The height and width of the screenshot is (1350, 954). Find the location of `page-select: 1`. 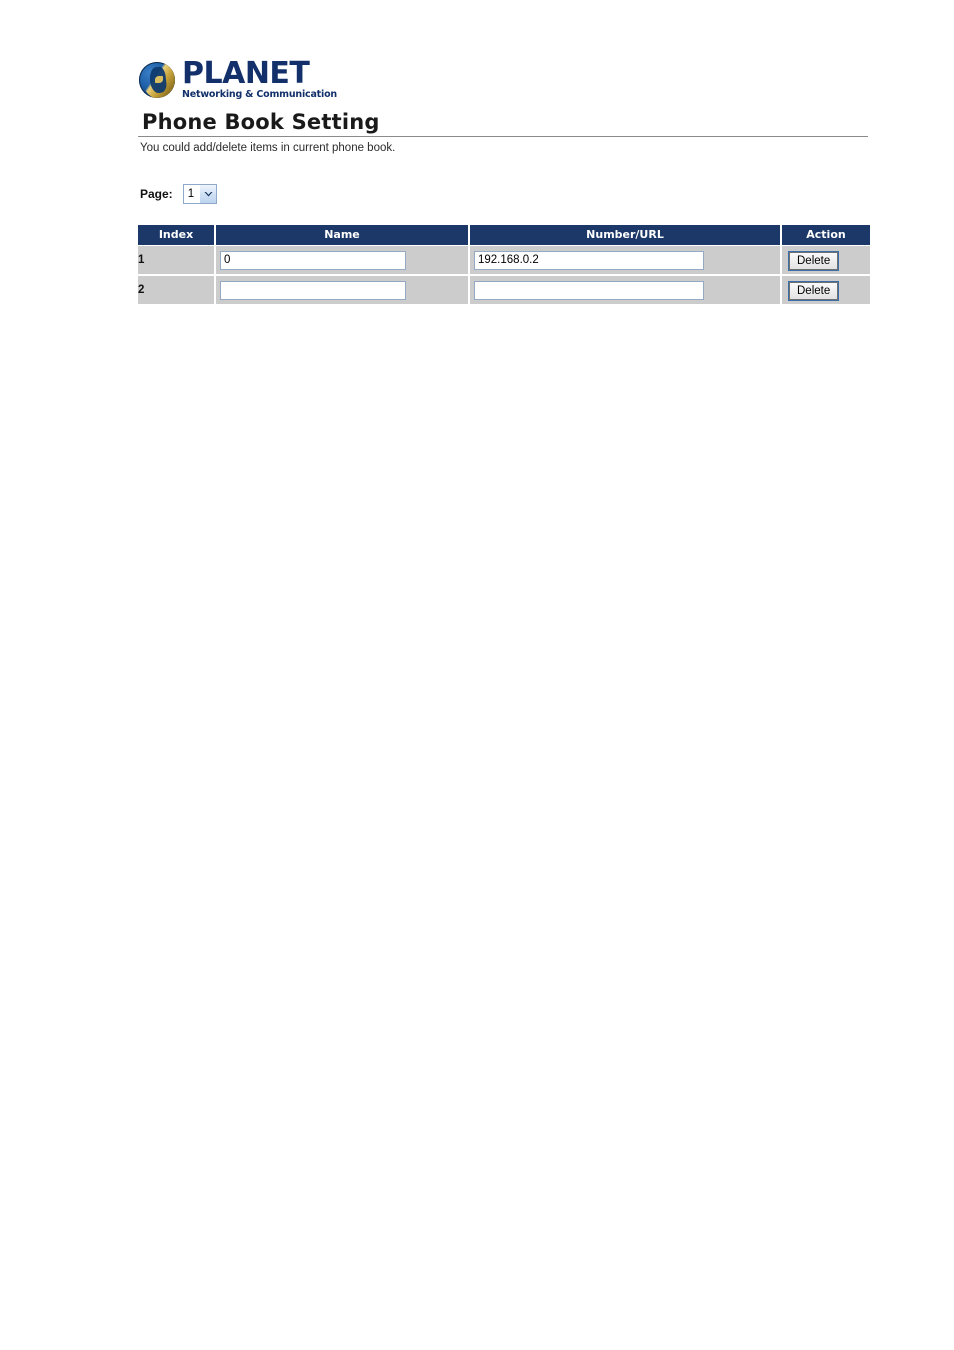

page-select: 1 is located at coordinates (200, 194).